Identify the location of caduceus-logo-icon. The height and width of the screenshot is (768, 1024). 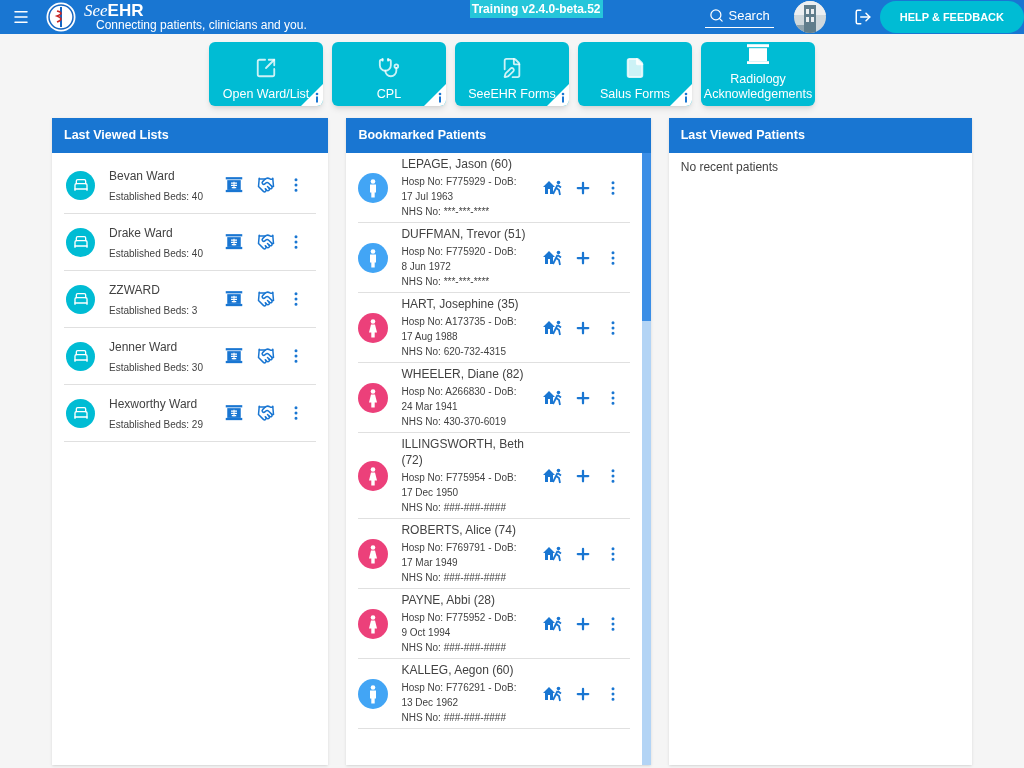
(61, 17).